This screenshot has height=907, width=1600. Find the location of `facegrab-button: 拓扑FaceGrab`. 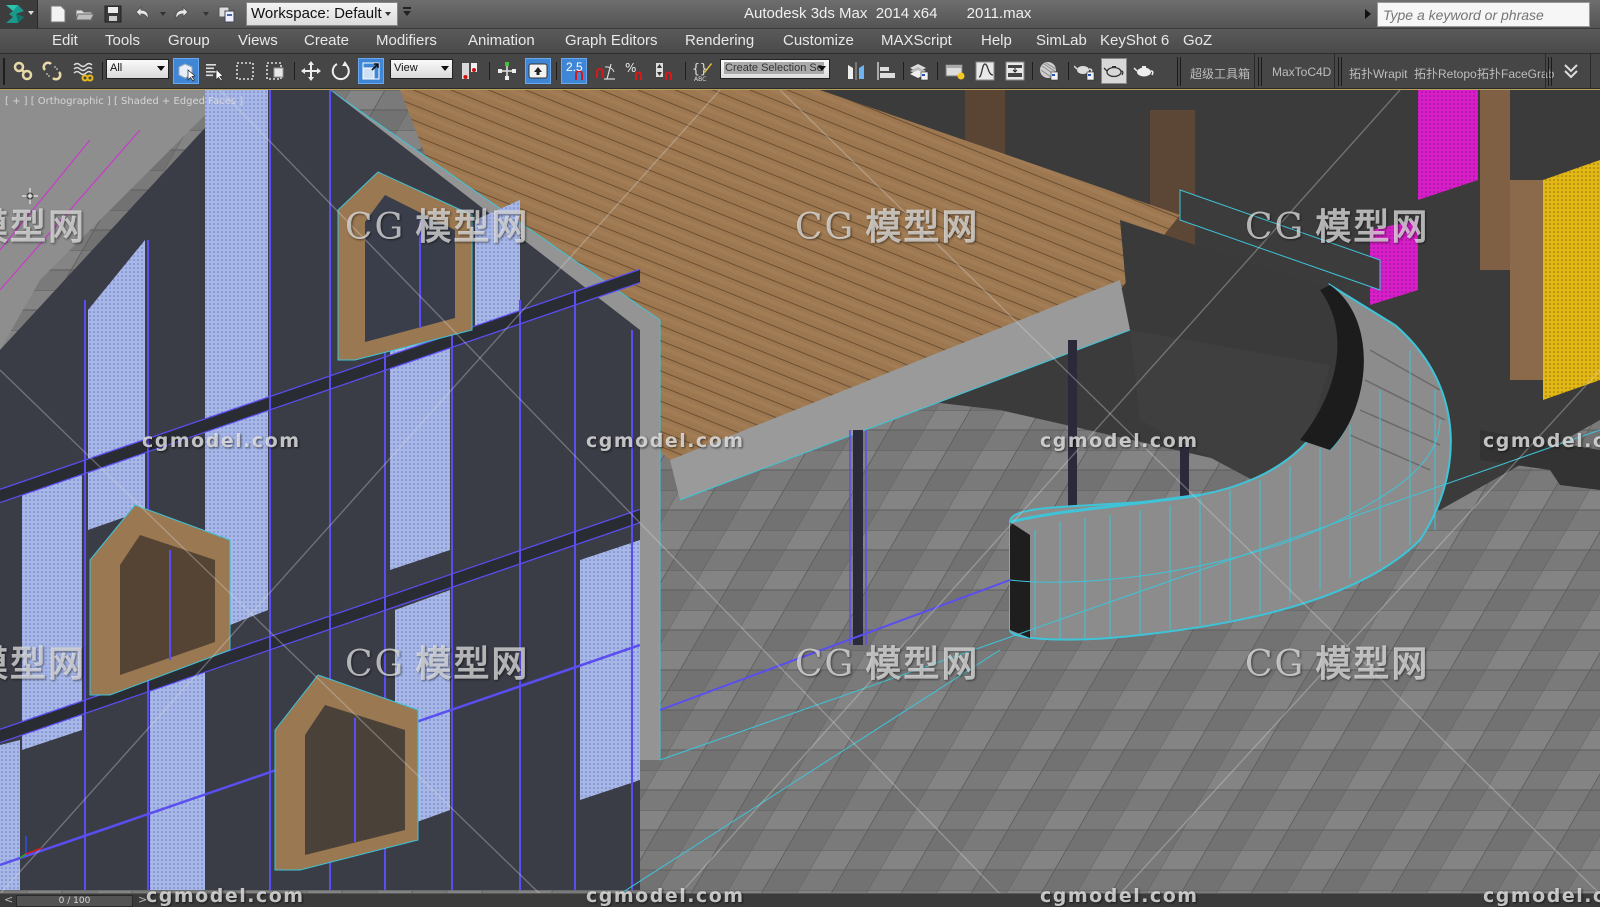

facegrab-button: 拓扑FaceGrab is located at coordinates (1515, 72).